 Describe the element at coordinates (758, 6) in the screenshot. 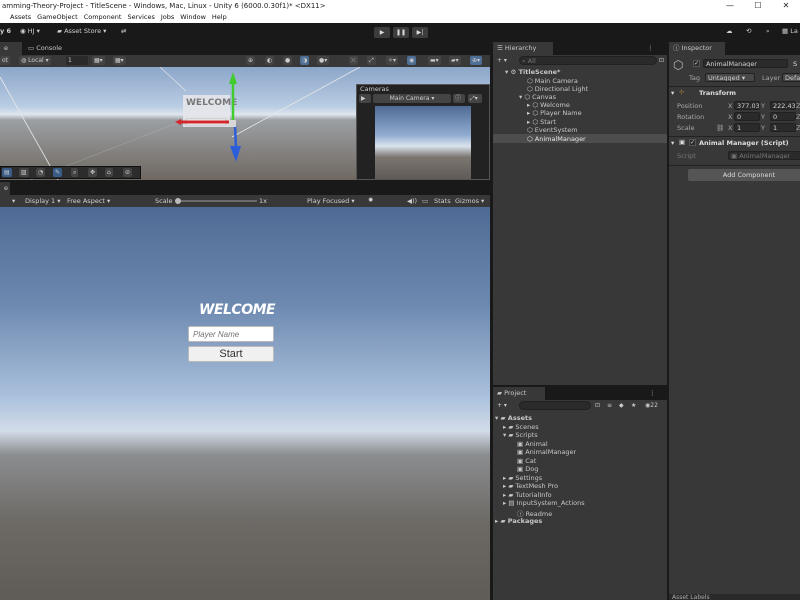

I see `maximize-button: ☐` at that location.